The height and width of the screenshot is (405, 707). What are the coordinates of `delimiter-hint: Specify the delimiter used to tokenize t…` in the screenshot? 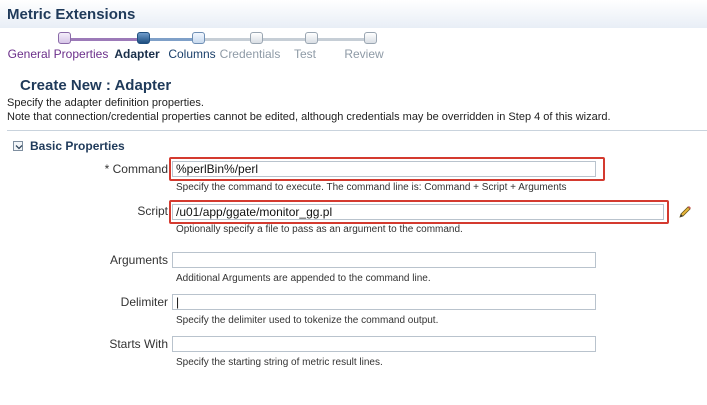 It's located at (307, 320).